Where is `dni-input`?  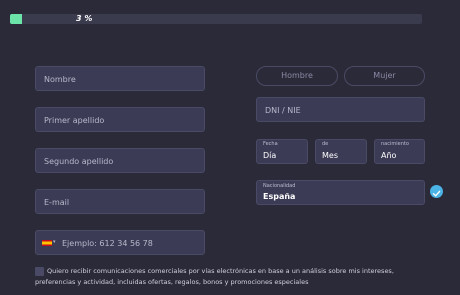 dni-input is located at coordinates (340, 110).